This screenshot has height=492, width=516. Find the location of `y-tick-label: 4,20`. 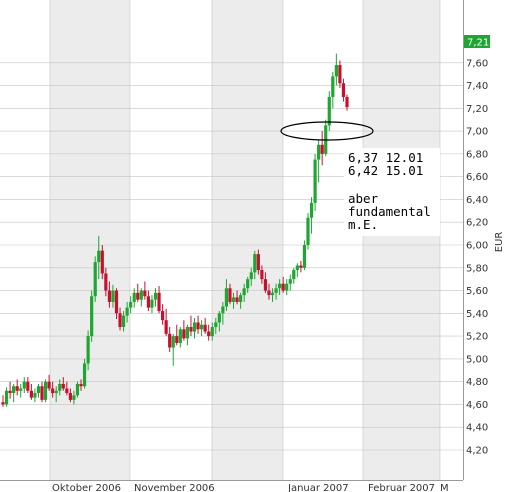

y-tick-label: 4,20 is located at coordinates (477, 451).